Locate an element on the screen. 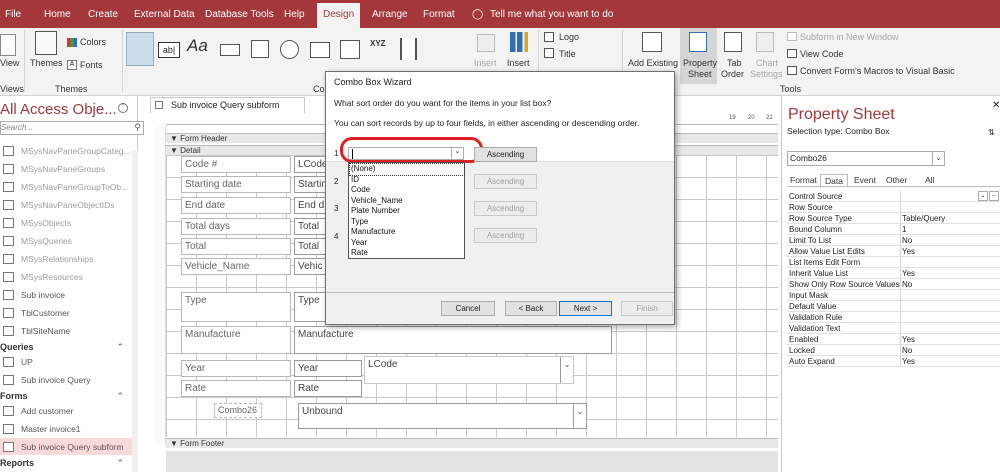 The image size is (1000, 472). label-total-days: Total days is located at coordinates (236, 226).